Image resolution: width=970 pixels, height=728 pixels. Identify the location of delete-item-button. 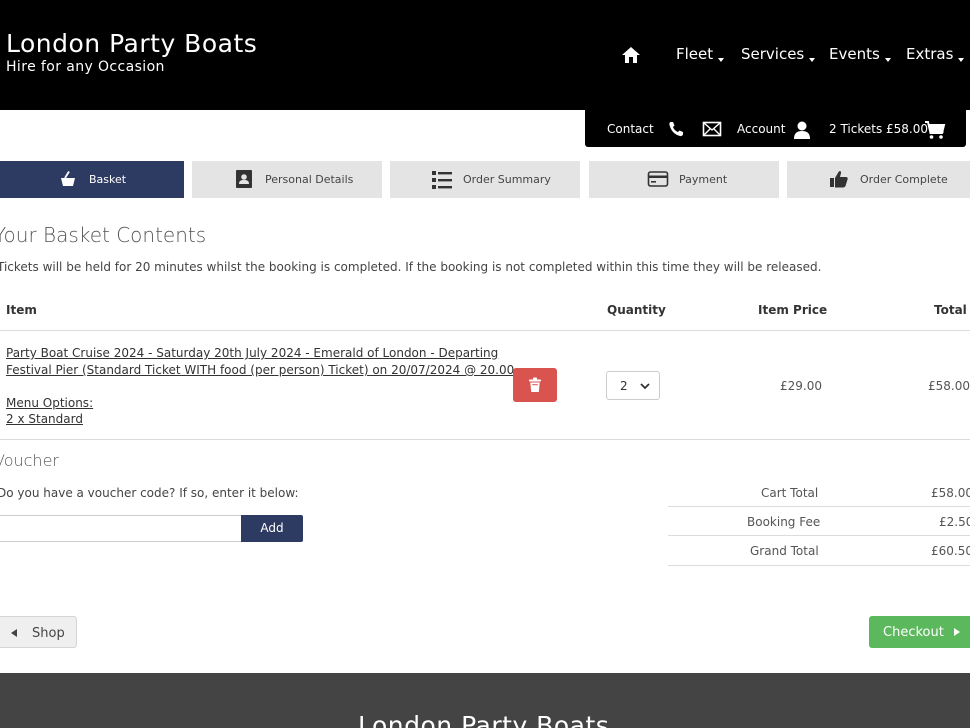
(535, 385).